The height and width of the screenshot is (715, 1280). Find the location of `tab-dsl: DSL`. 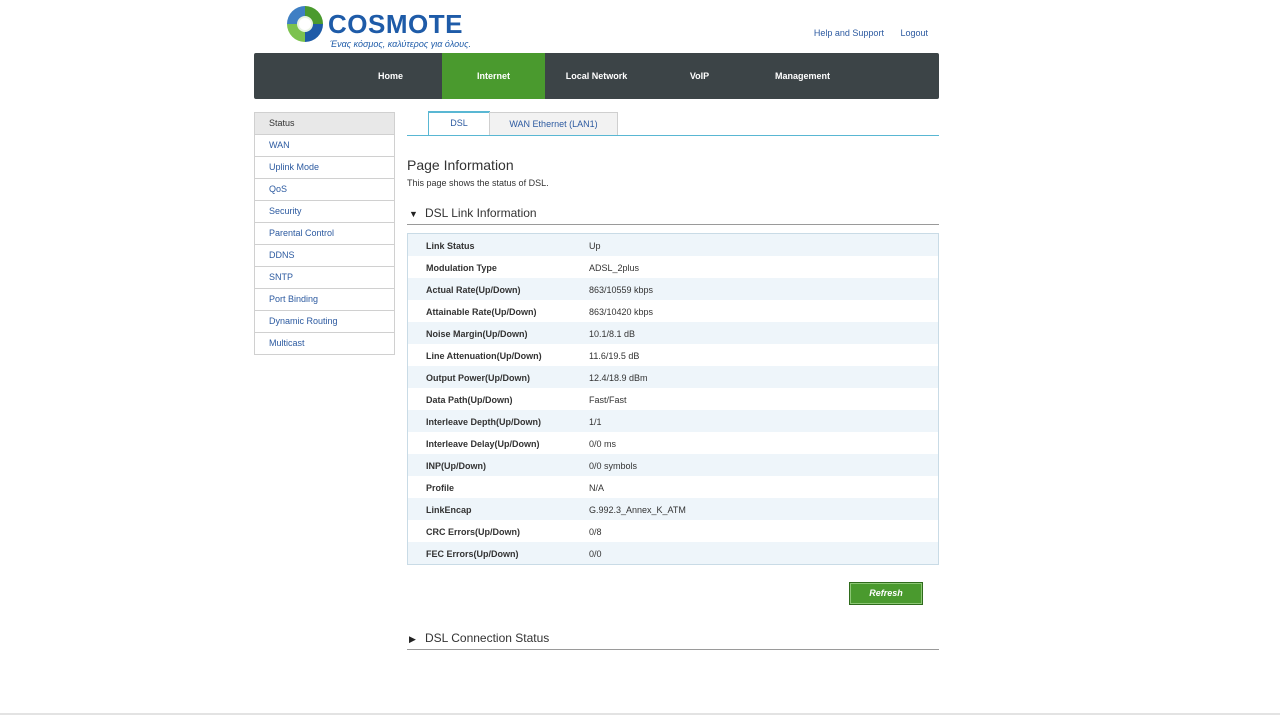

tab-dsl: DSL is located at coordinates (459, 123).